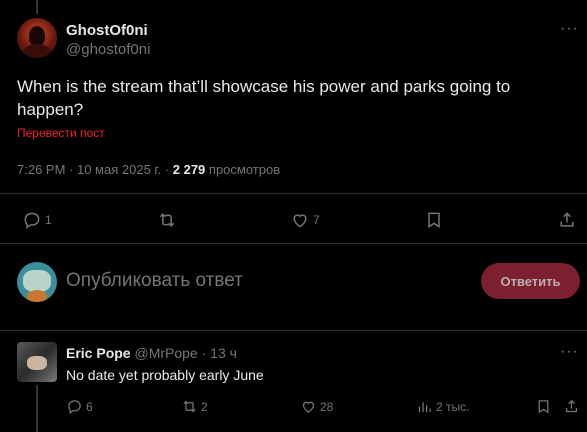  Describe the element at coordinates (165, 375) in the screenshot. I see `reply-text: No date yet probably early June` at that location.